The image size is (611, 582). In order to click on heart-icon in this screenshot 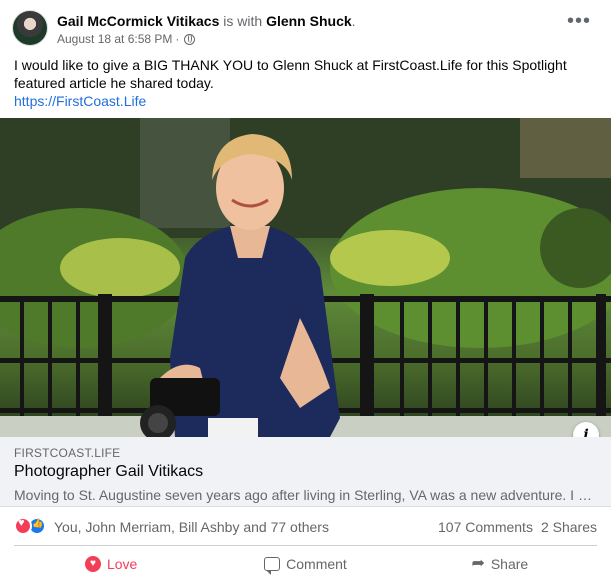, I will do `click(23, 526)`.